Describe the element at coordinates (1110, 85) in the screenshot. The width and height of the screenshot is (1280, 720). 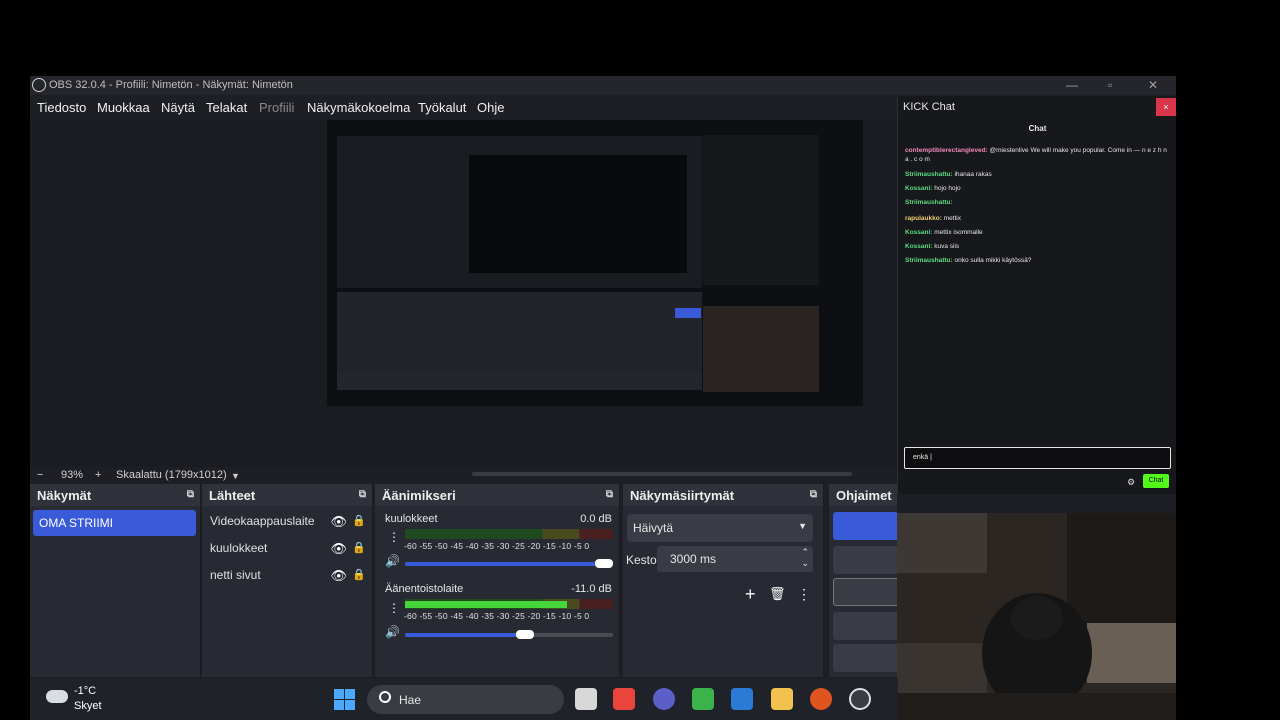
I see `maximize-button: ▫` at that location.